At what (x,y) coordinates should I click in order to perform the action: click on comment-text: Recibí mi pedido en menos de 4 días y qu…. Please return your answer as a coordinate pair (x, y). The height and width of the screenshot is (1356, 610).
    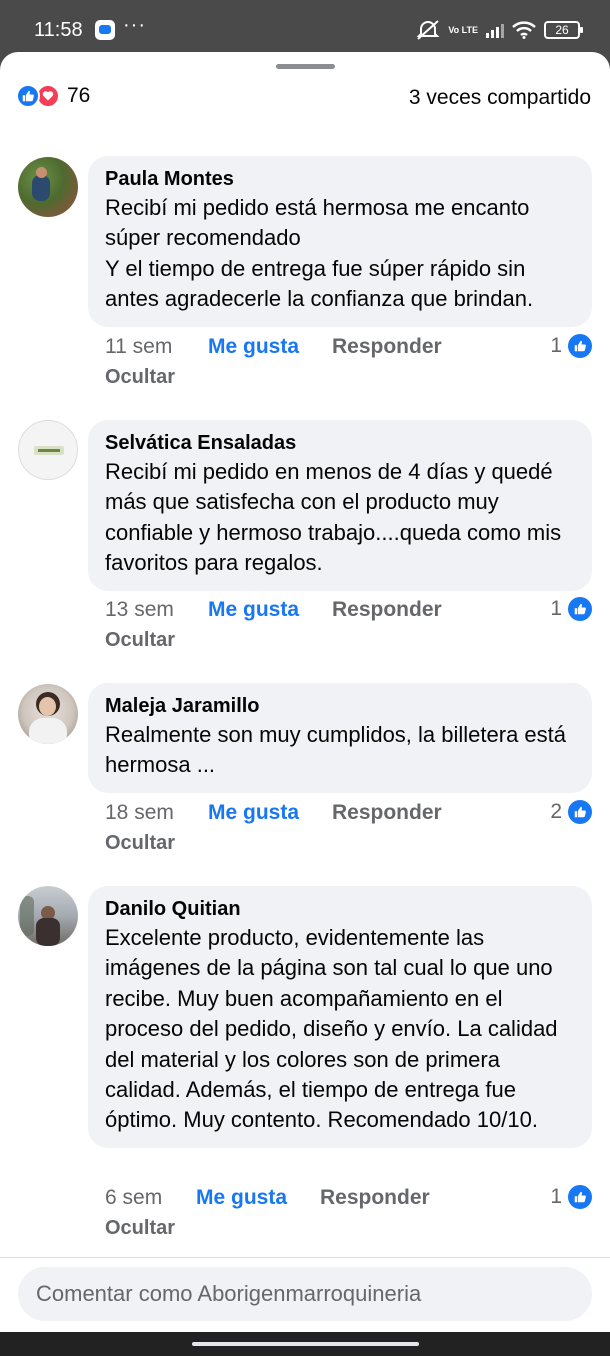
    Looking at the image, I should click on (333, 517).